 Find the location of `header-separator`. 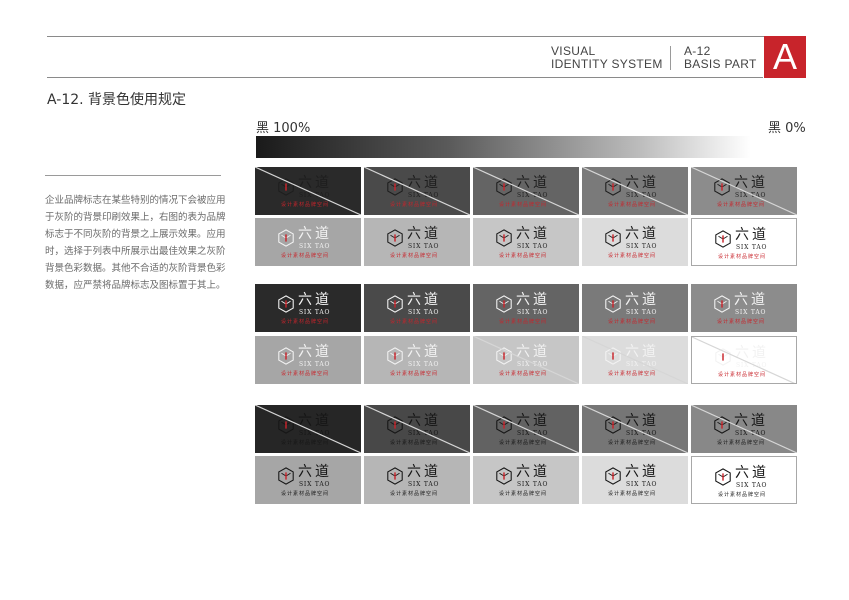

header-separator is located at coordinates (670, 58).